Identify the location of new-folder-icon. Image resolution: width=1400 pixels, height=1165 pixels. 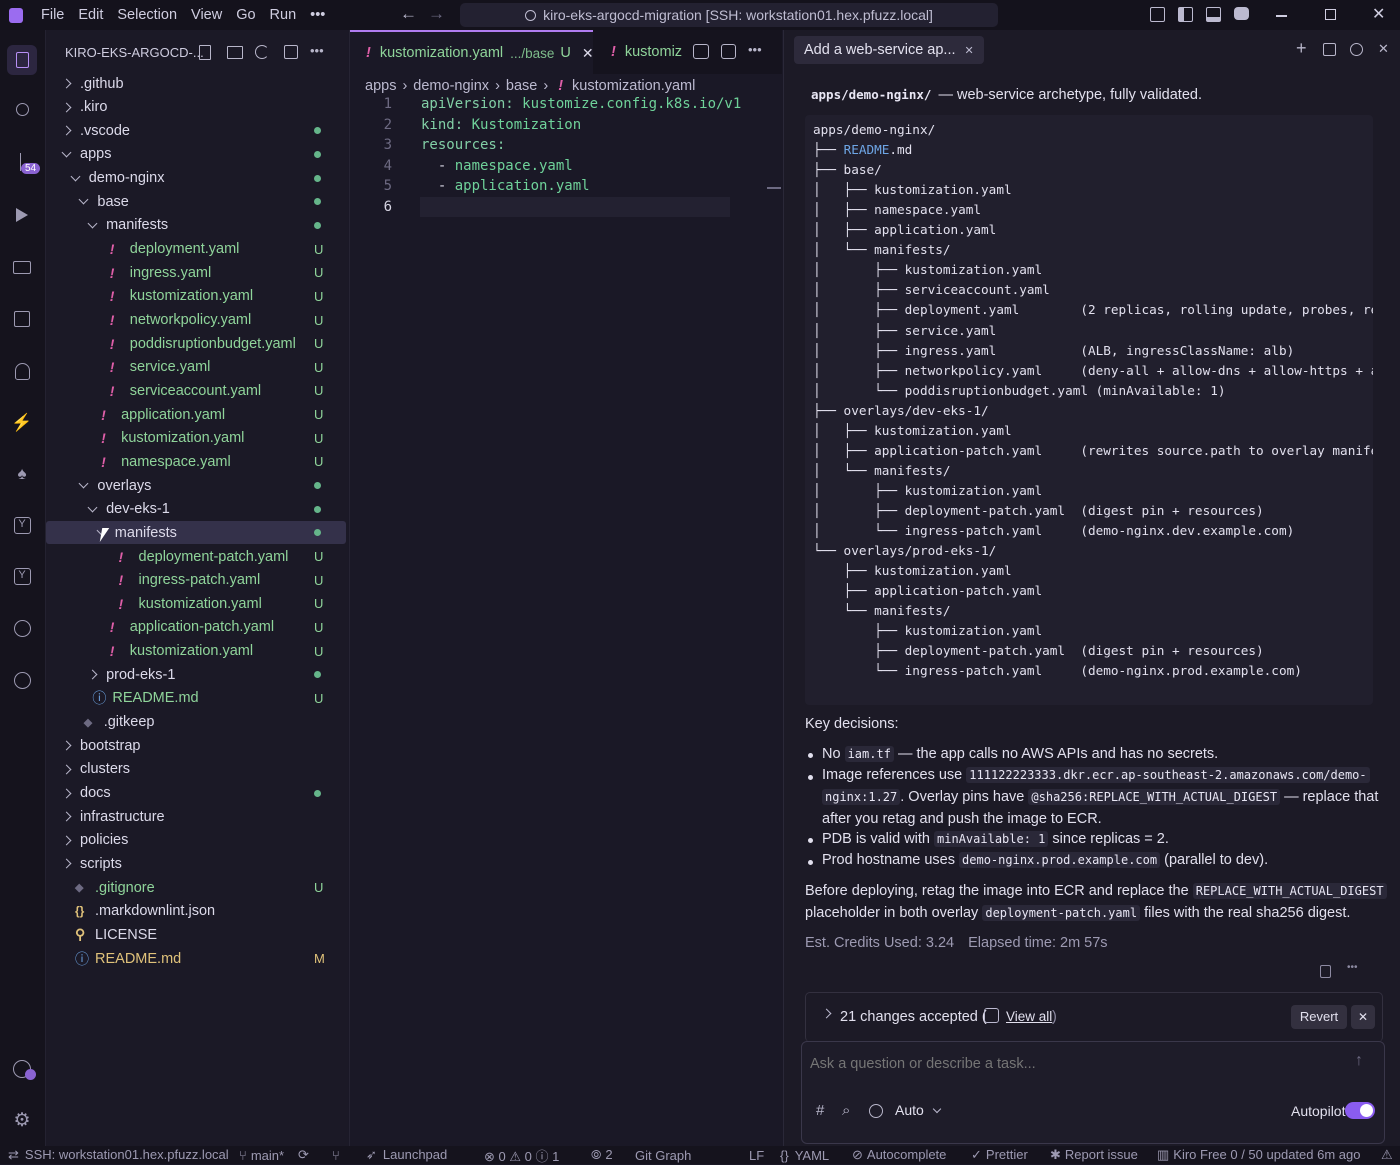
(235, 52).